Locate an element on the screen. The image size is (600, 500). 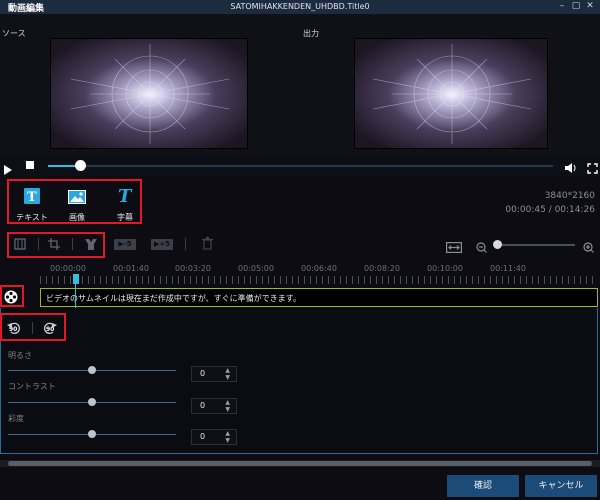
subtitle-icon: T is located at coordinates (125, 196).